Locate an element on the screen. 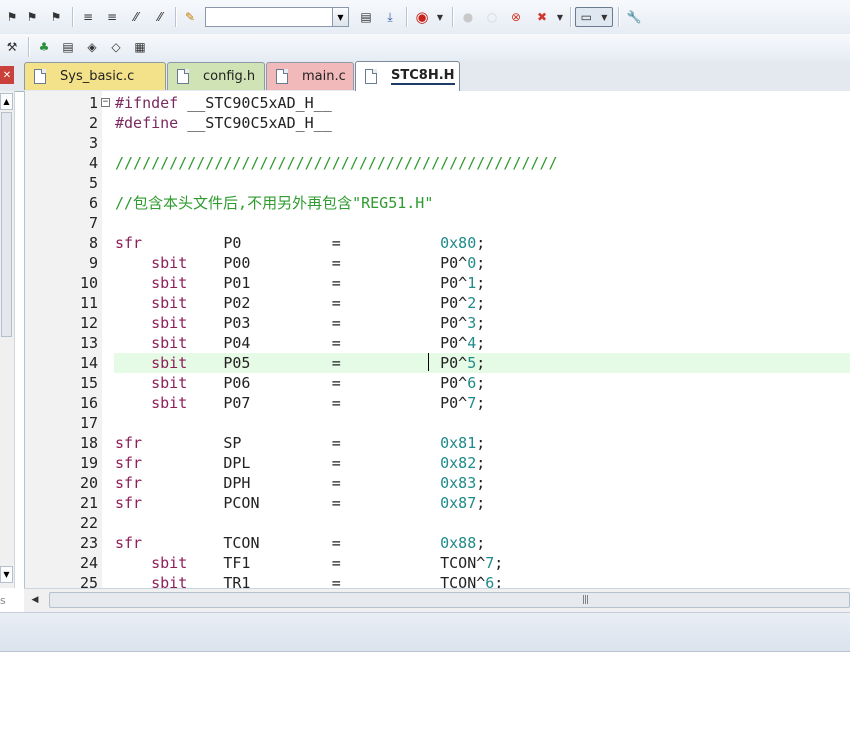 The image size is (850, 735). code-line: 11 sbit P02 = P0^2; is located at coordinates (437, 303).